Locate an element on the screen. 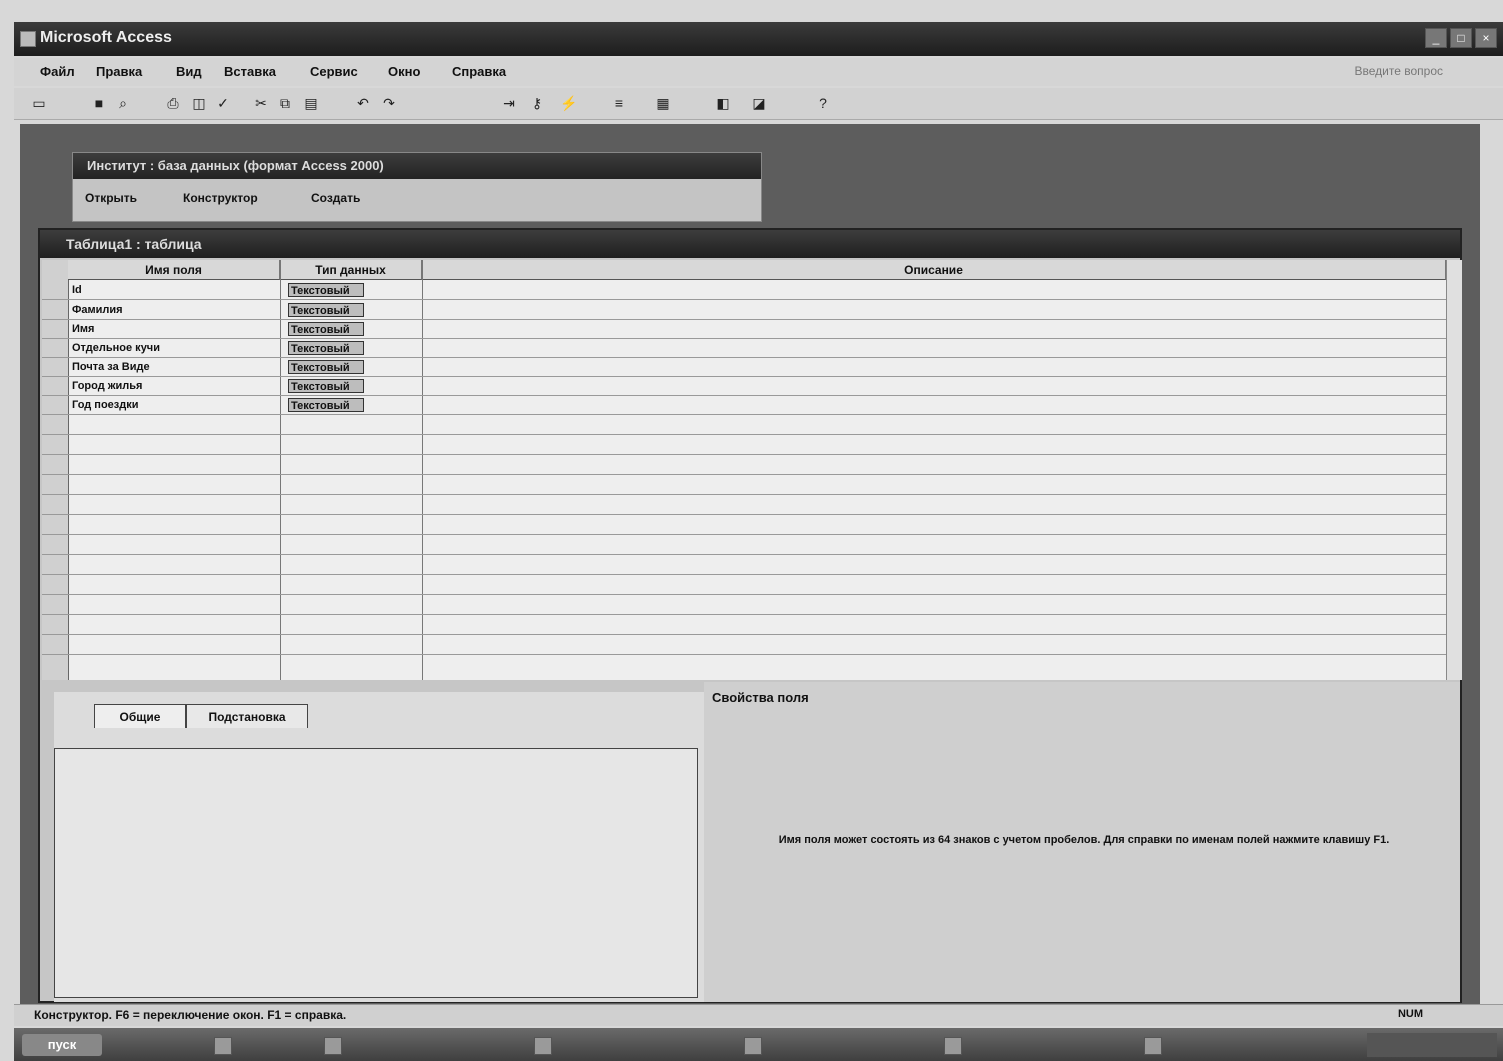 This screenshot has width=1503, height=1061. toolbar: ▭ ■ ⌕ ⎙ ◫ ✓ ✂ ⧉ ▤ ↶ ↷ ⇥ ⚷ ⚡ ≡ ▦ ◧ ◪ ? is located at coordinates (758, 104).